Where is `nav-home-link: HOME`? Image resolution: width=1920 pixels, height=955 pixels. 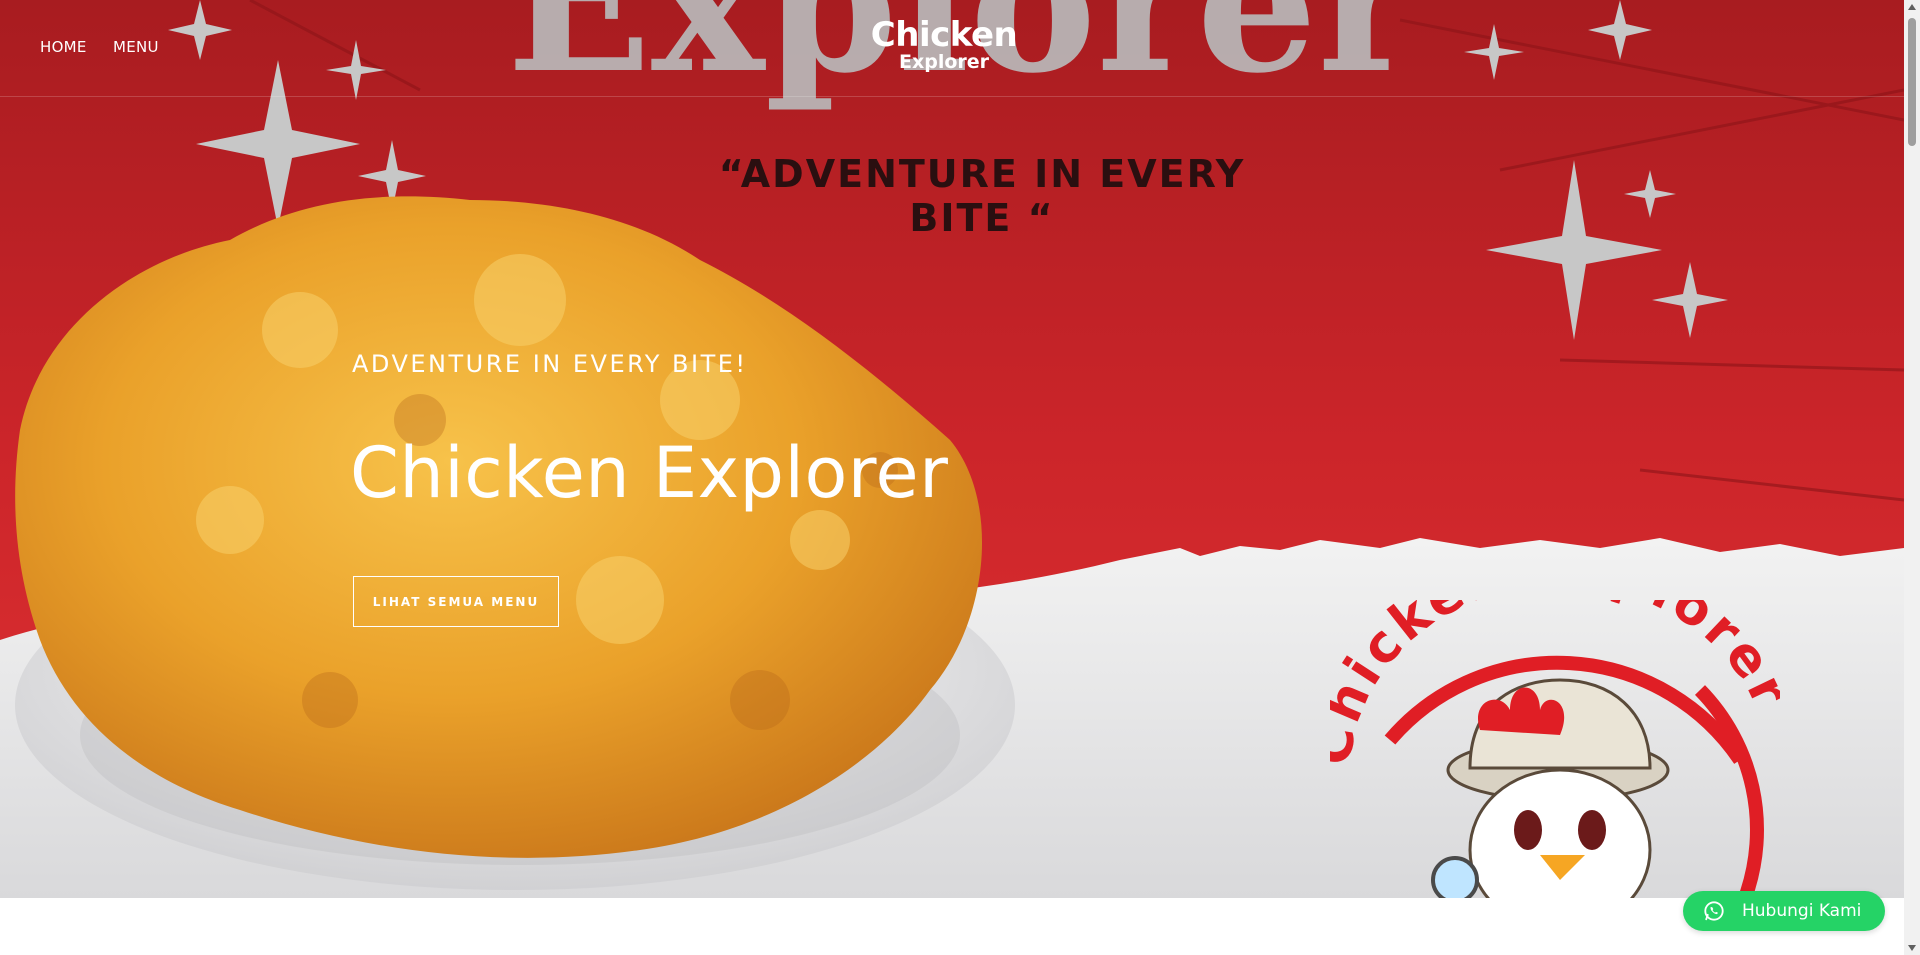
nav-home-link: HOME is located at coordinates (63, 47).